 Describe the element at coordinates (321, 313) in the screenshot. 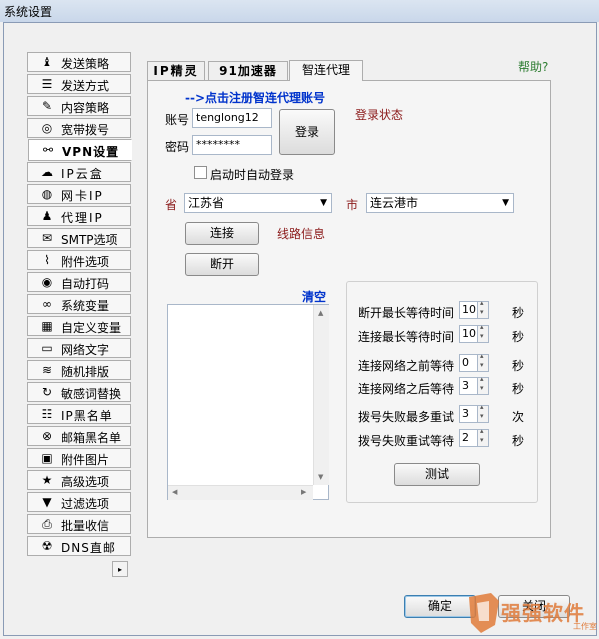

I see `scroll-up-icon: ▲` at that location.